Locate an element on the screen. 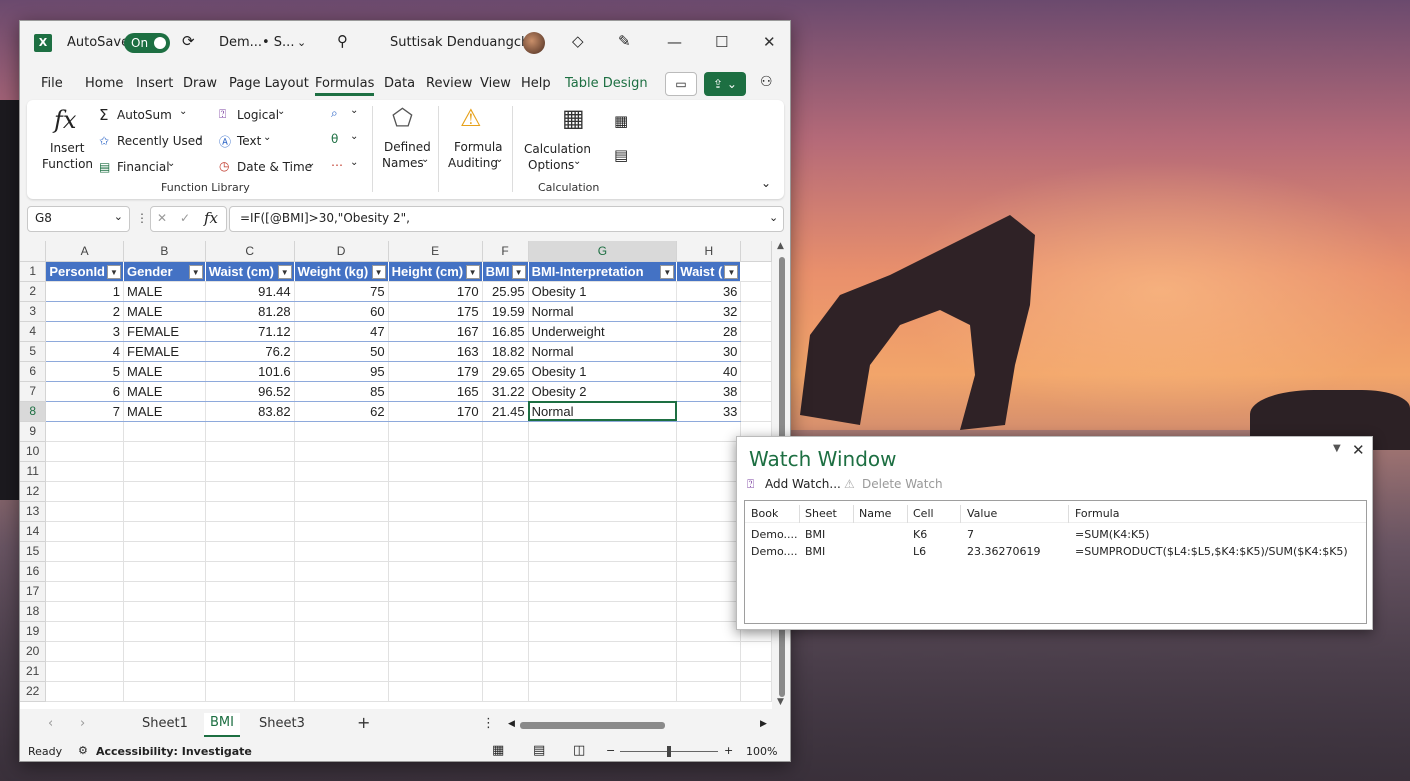 This screenshot has height=781, width=1410. cell: FEMALE is located at coordinates (164, 331).